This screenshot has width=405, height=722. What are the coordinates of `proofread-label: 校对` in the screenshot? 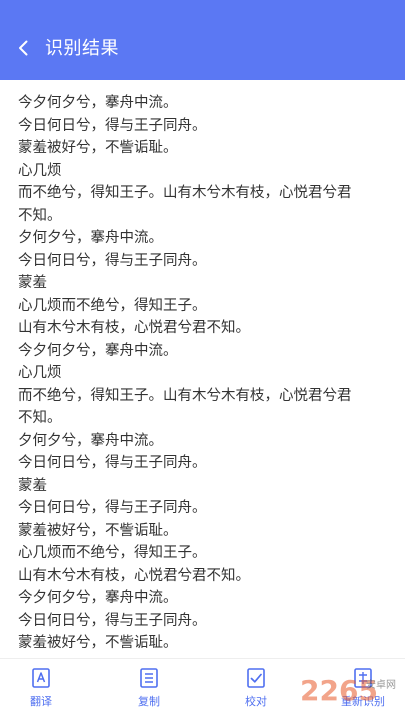 It's located at (256, 701).